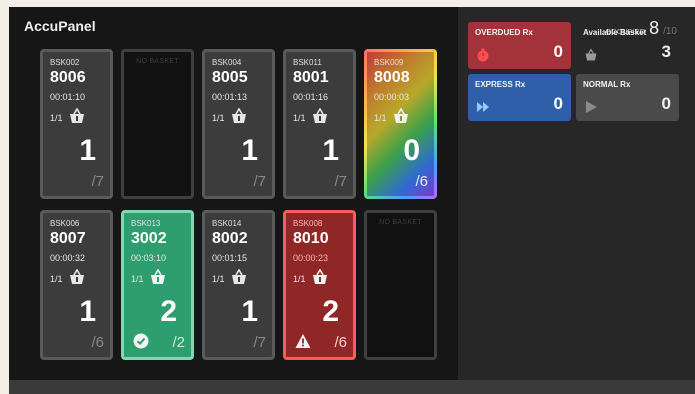 This screenshot has width=695, height=394. Describe the element at coordinates (311, 258) in the screenshot. I see `elapsed-time: 00:00:23` at that location.